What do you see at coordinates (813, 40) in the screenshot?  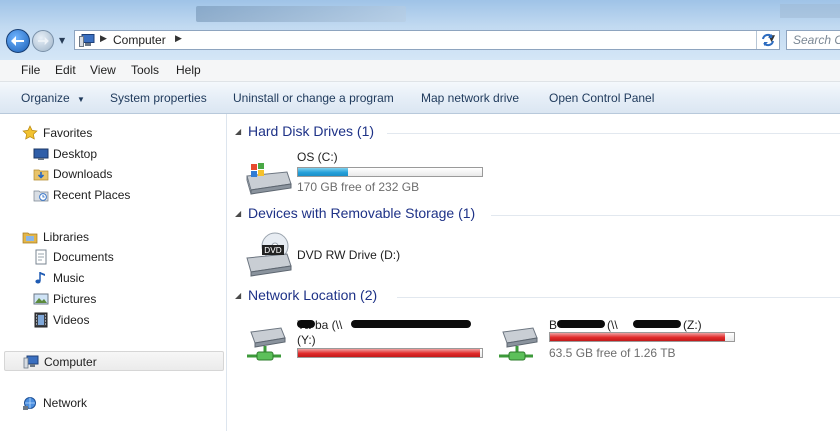 I see `search-input: Search C` at bounding box center [813, 40].